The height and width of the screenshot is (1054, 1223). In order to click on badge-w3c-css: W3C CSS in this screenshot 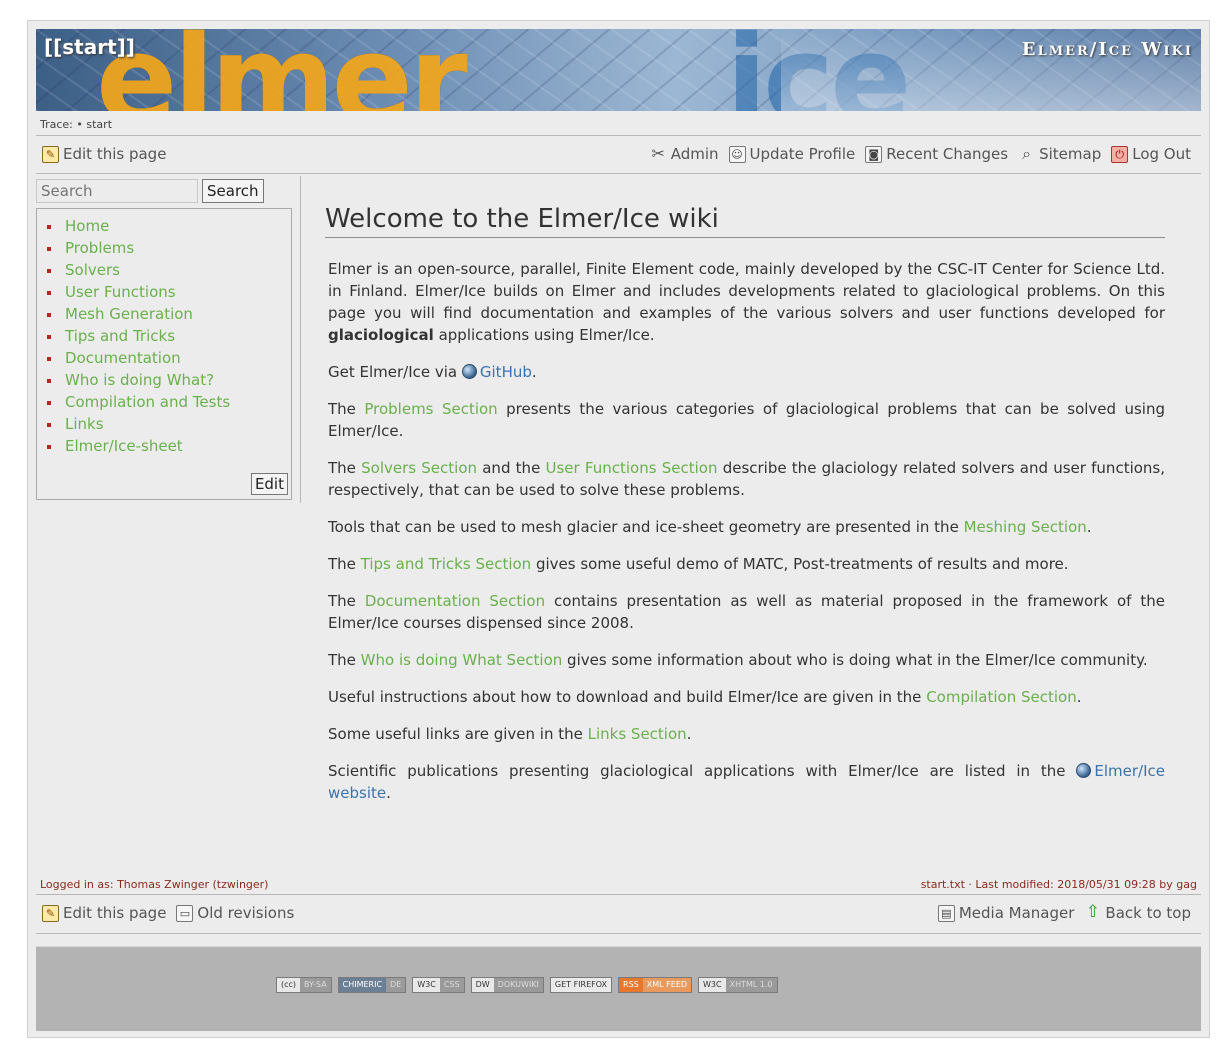, I will do `click(438, 985)`.